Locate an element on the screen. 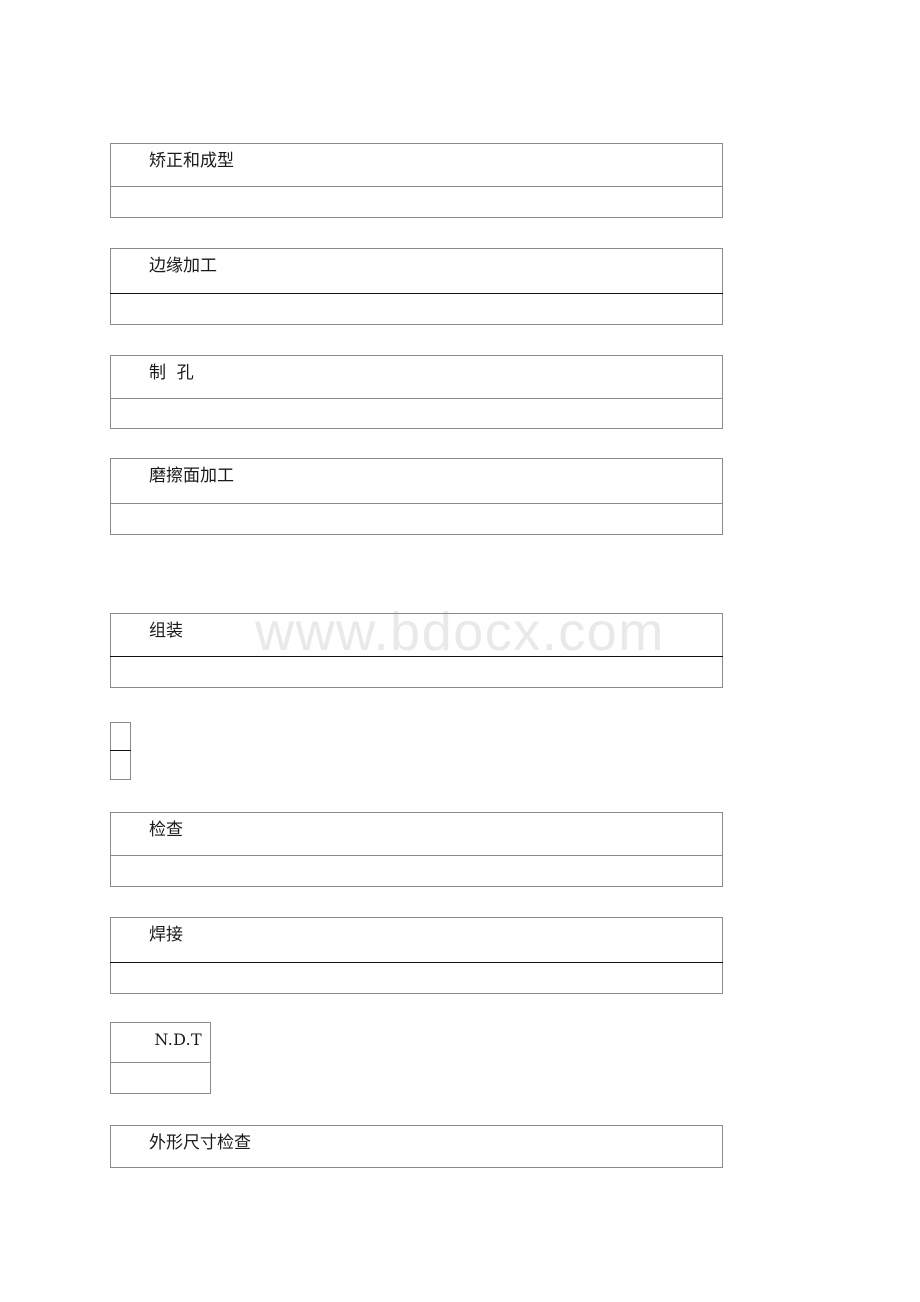  step-straightening-forming: 矫正和成型 is located at coordinates (416, 180).